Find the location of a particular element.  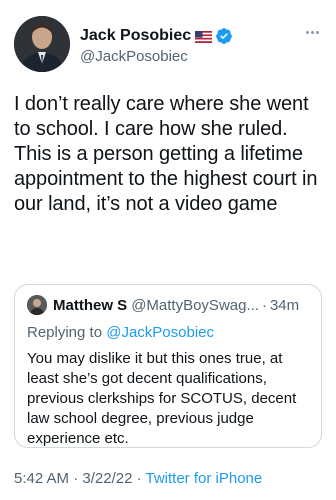

tweet-meta: 5:42 AM · 3/22/22 · Twitter for iPhone is located at coordinates (138, 478).